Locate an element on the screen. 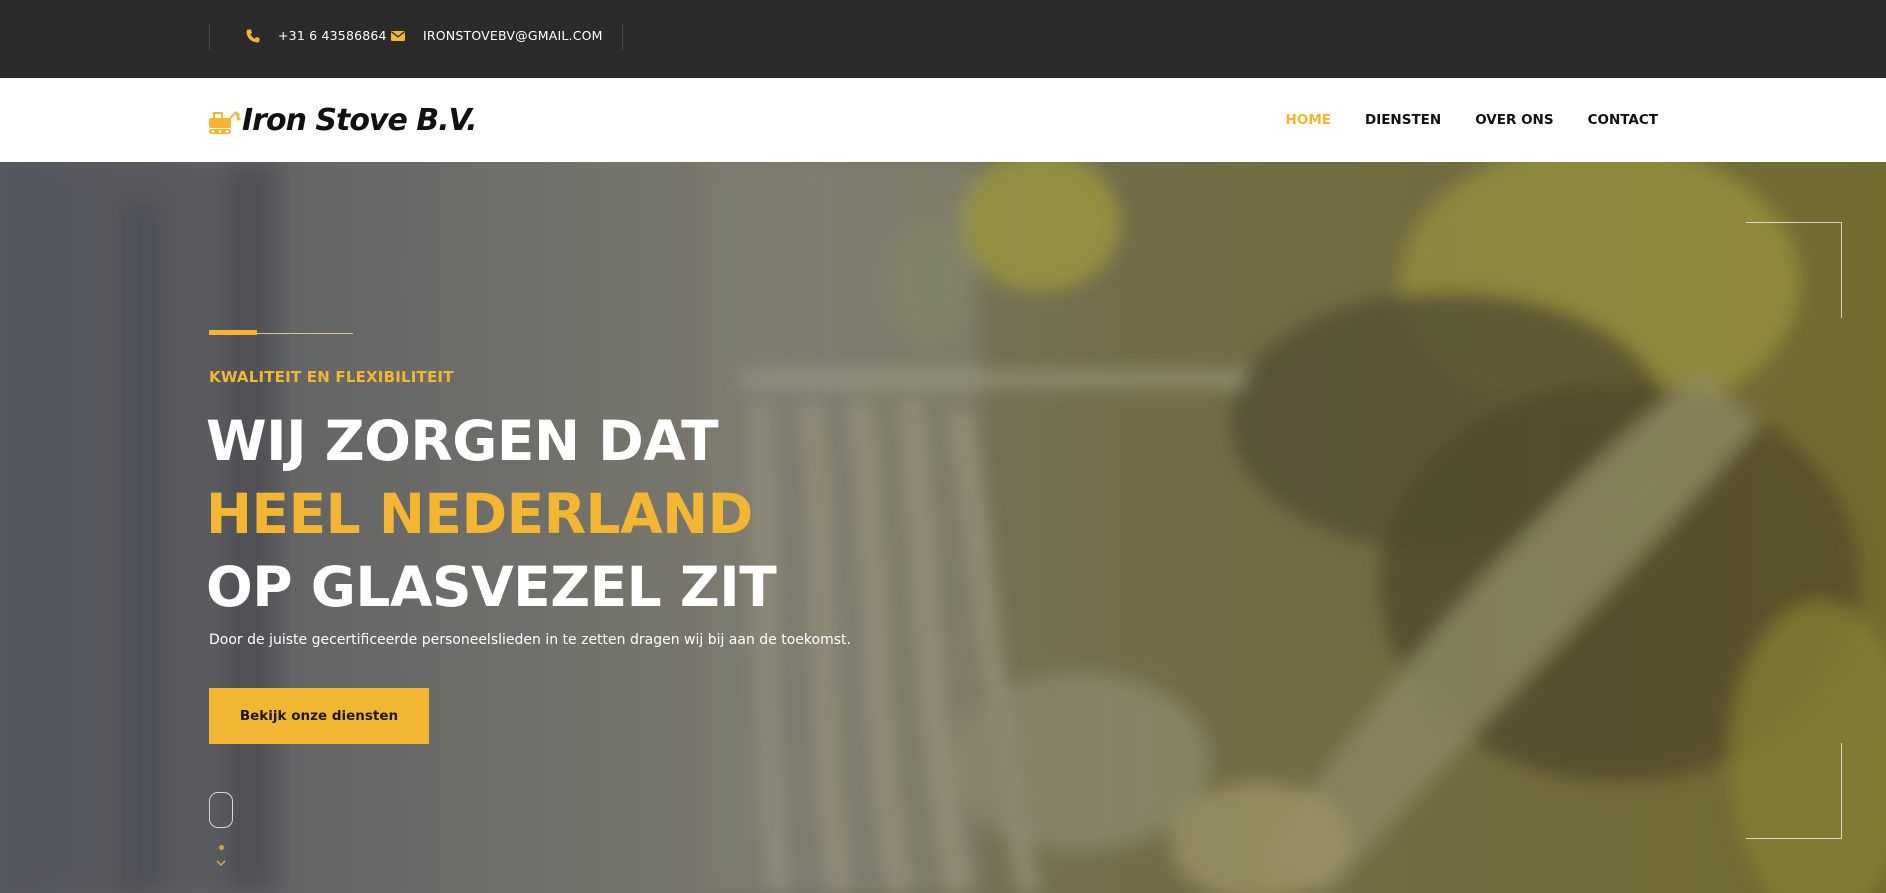 The image size is (1886, 893). topbar-phone: +31 6 43586864 is located at coordinates (332, 36).